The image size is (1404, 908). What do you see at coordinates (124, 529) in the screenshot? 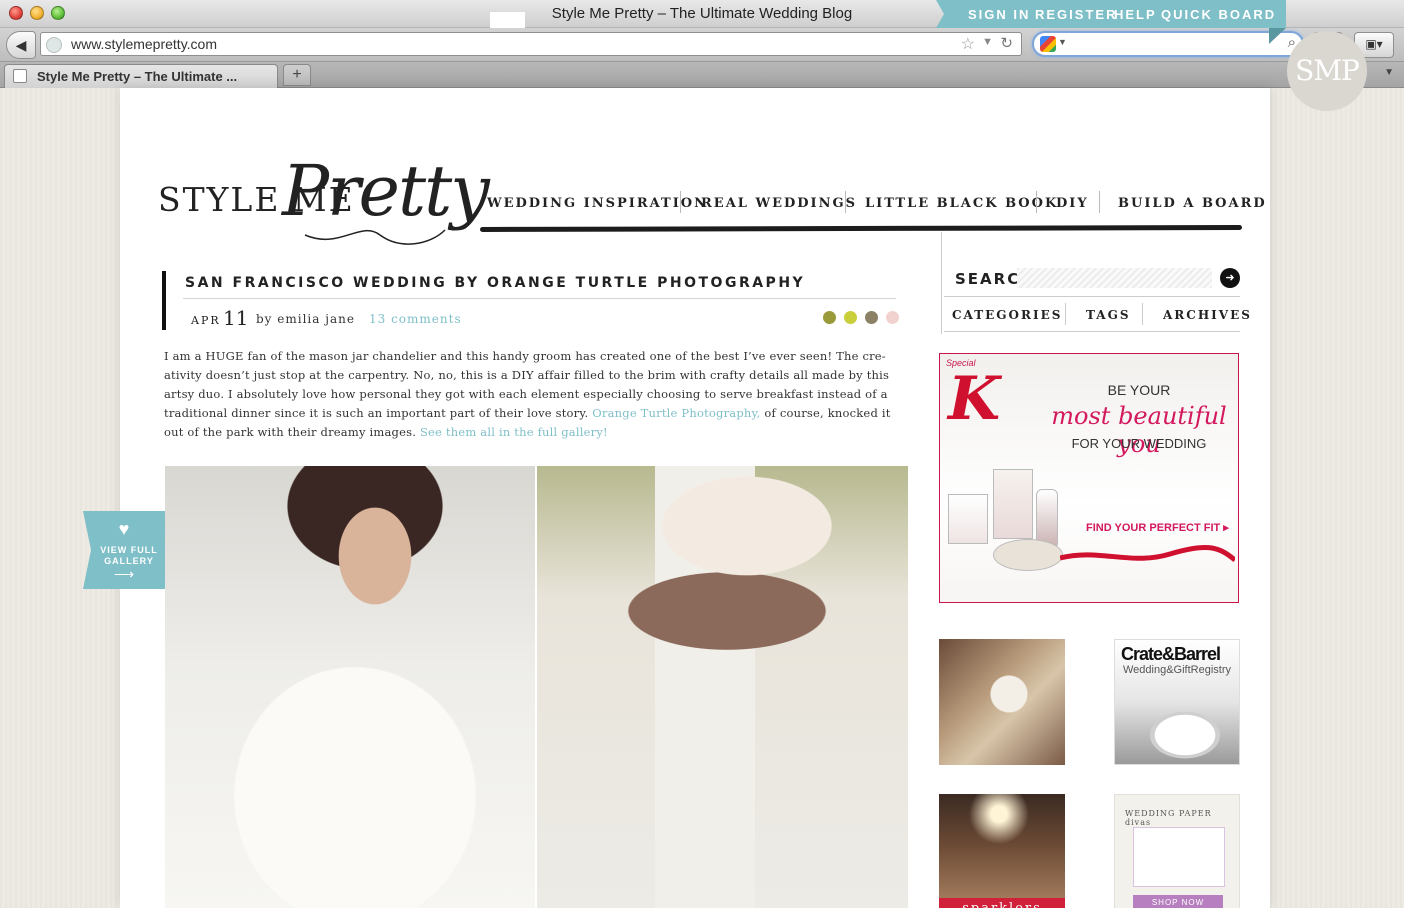
I see `heart-icon: ♥` at bounding box center [124, 529].